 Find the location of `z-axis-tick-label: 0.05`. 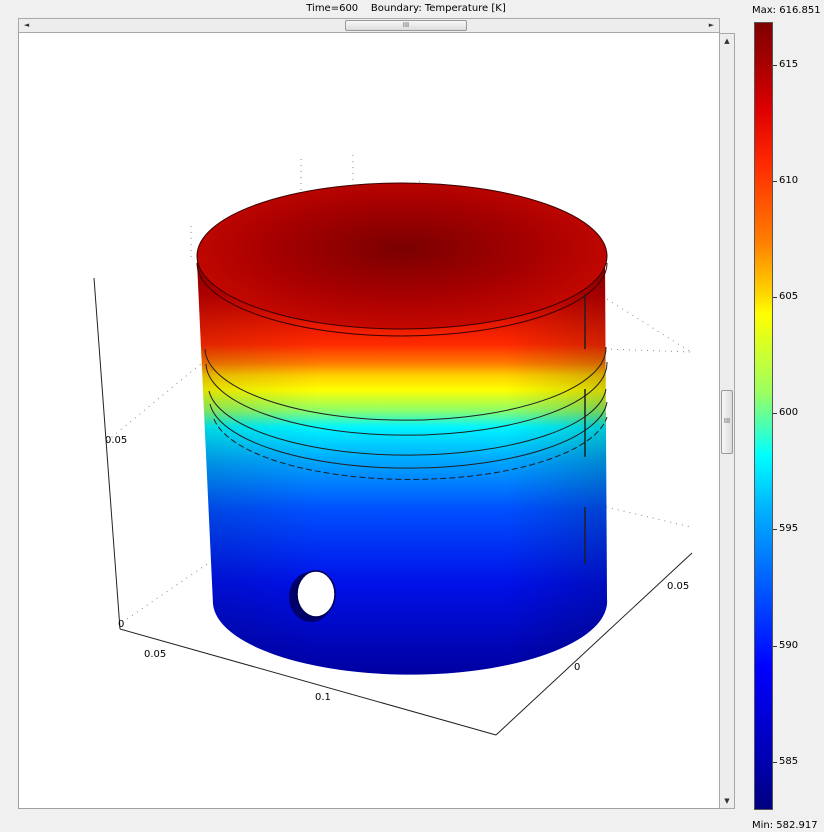

z-axis-tick-label: 0.05 is located at coordinates (116, 440).